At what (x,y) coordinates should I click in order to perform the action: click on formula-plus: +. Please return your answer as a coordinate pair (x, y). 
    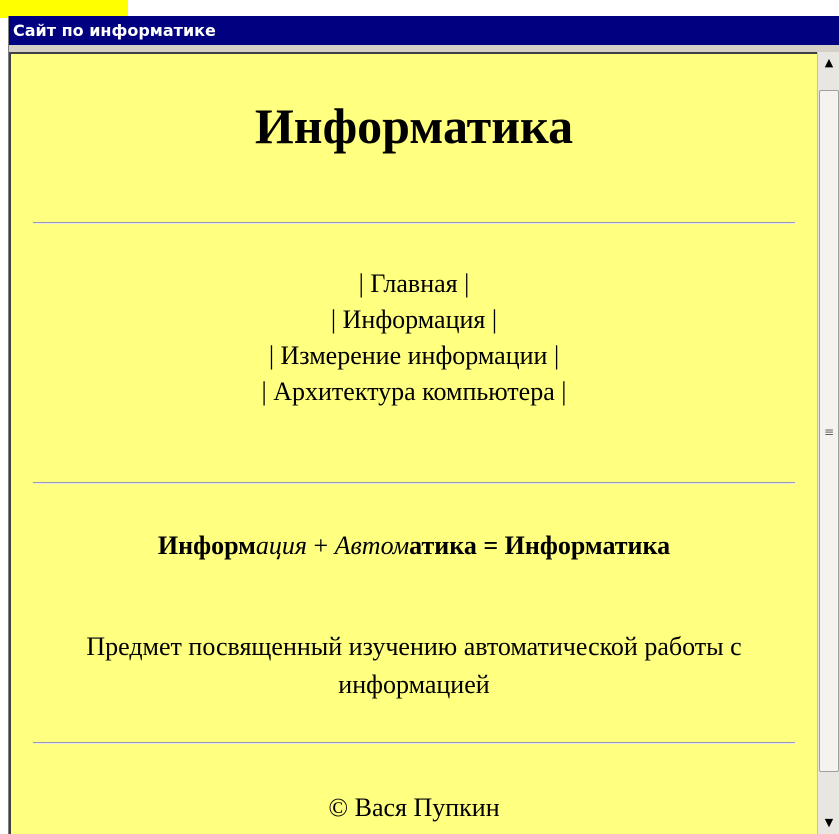
    Looking at the image, I should click on (320, 545).